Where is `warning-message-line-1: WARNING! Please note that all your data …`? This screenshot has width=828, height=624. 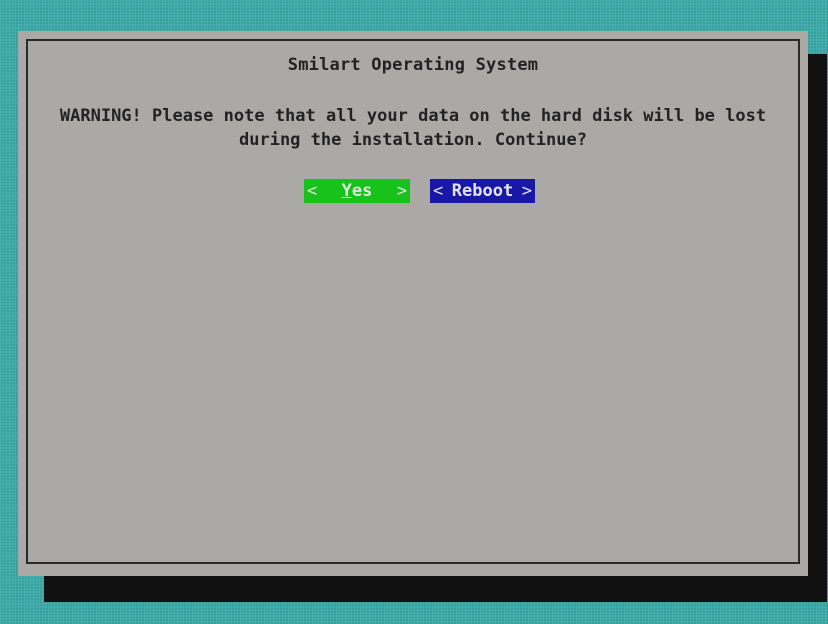 warning-message-line-1: WARNING! Please note that all your data … is located at coordinates (413, 116).